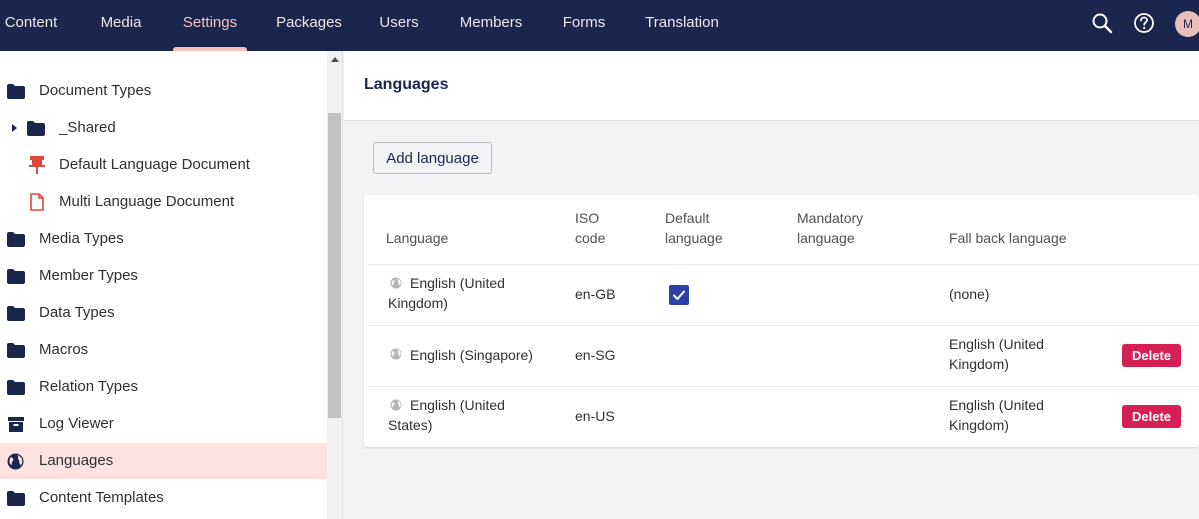 The height and width of the screenshot is (519, 1199). I want to click on section-members: Members, so click(491, 25).